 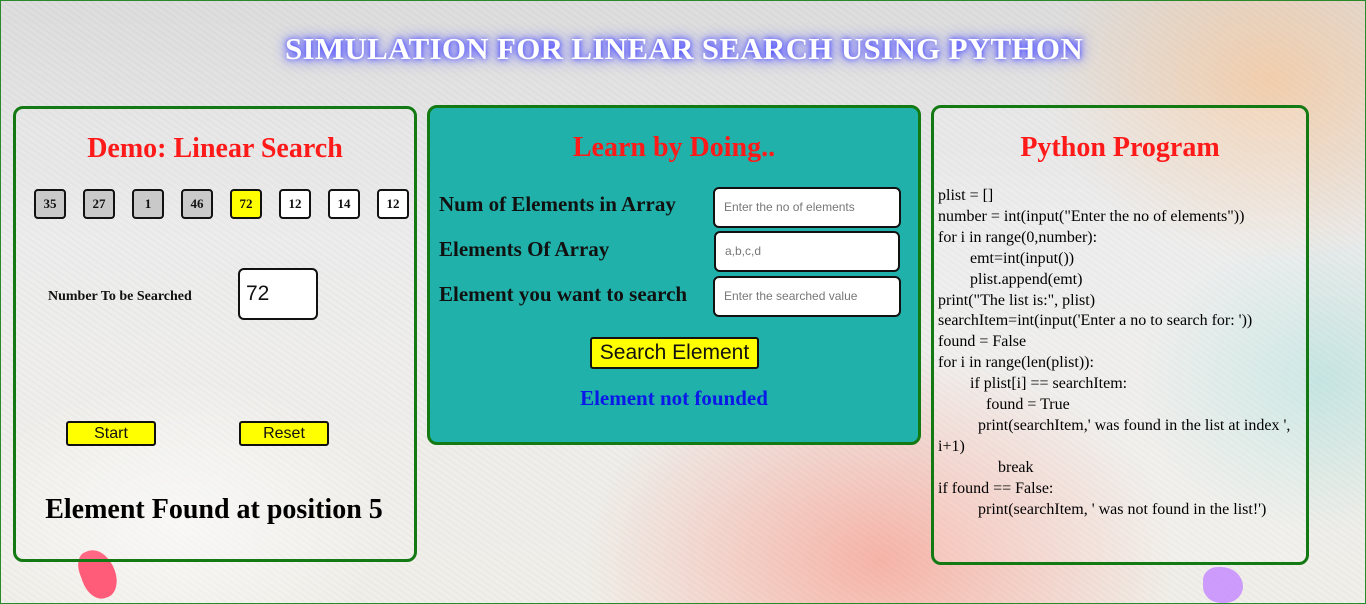 I want to click on code-line: print("The list is:", plist), so click(x=1017, y=300).